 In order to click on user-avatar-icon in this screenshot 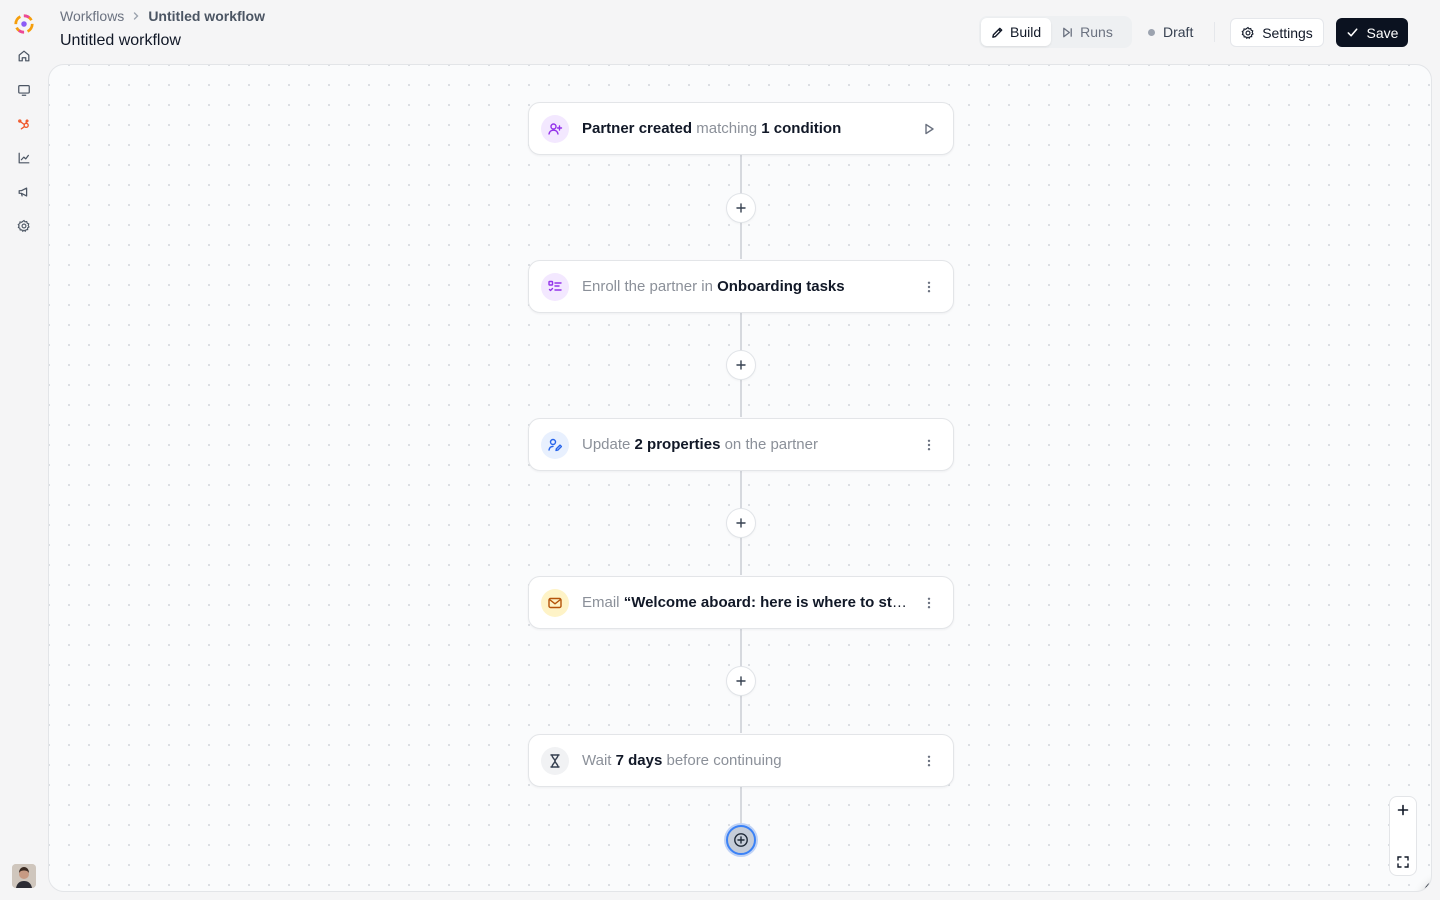, I will do `click(24, 876)`.